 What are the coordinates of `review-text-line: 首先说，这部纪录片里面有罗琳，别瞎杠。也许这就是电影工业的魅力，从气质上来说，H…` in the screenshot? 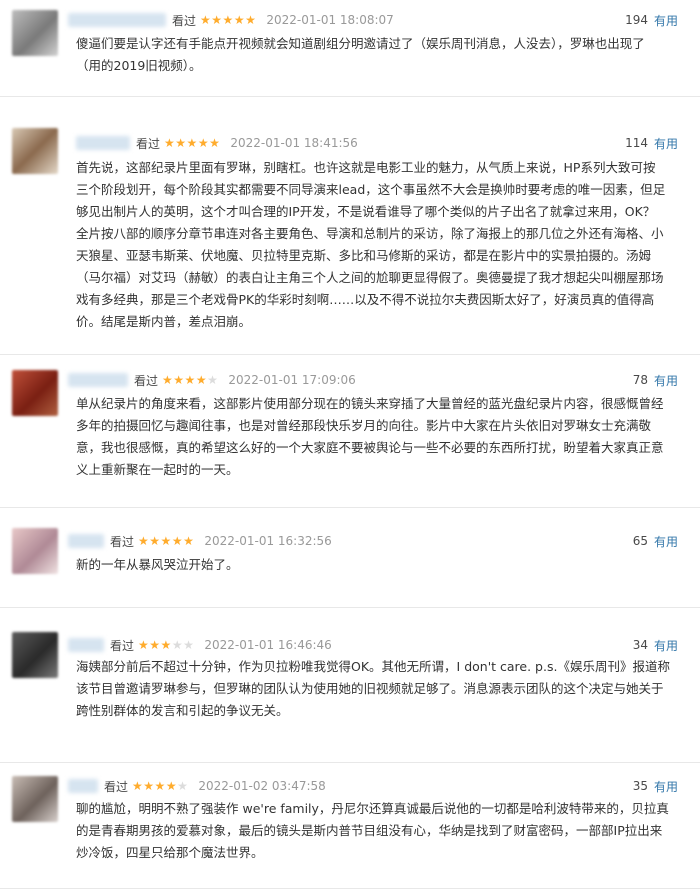 It's located at (366, 167).